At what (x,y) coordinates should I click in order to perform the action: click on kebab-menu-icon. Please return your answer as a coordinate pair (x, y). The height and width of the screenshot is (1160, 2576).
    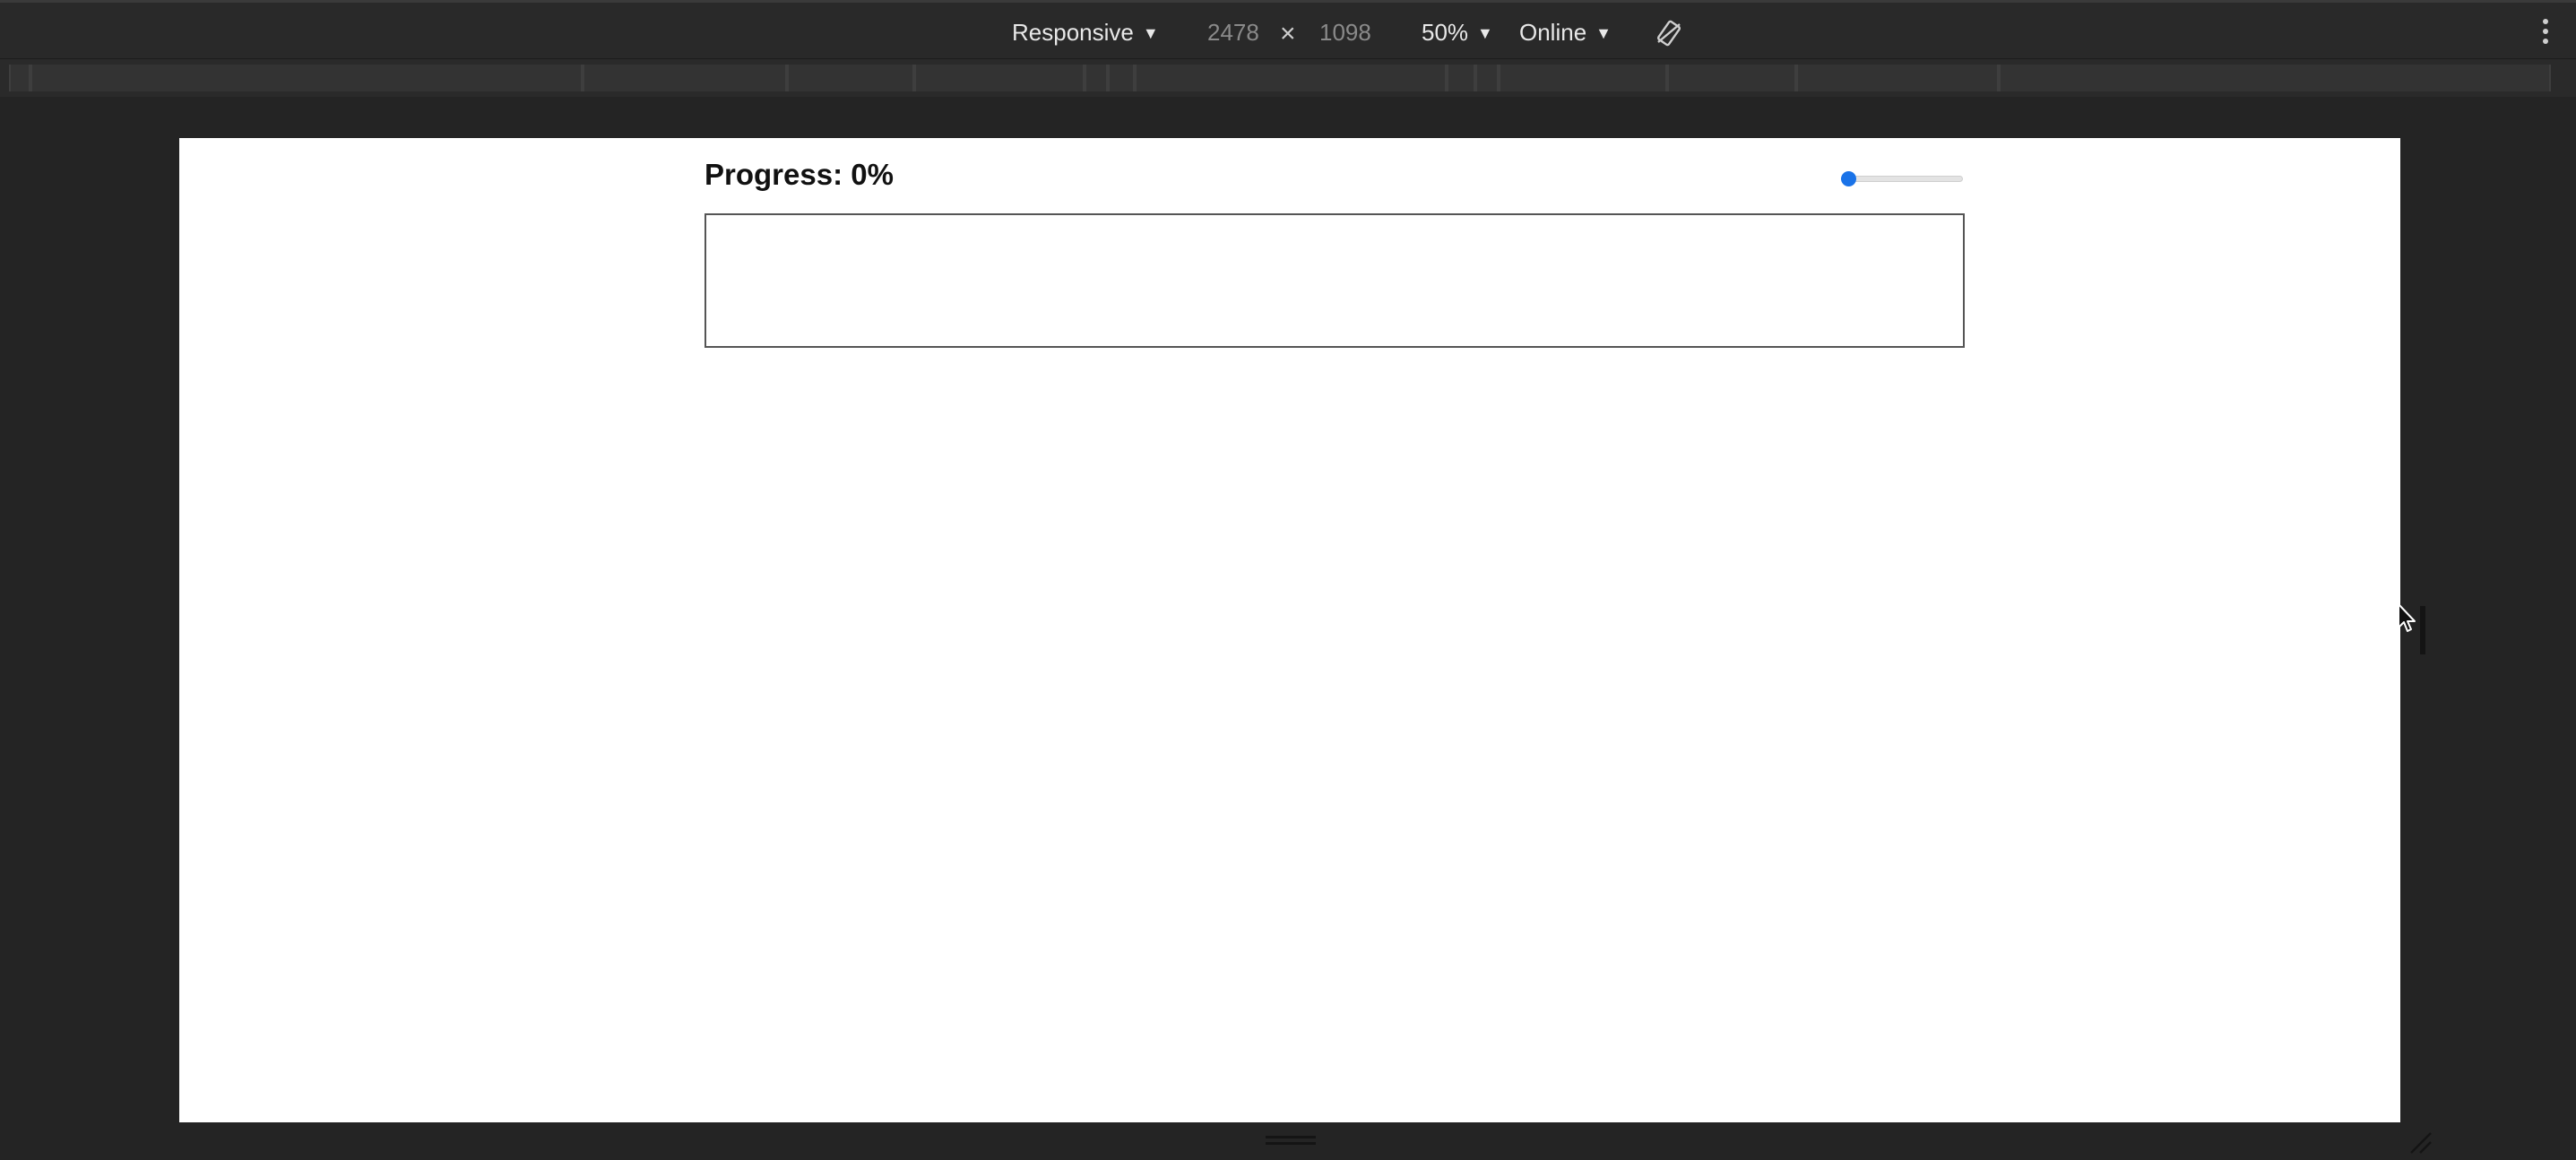
    Looking at the image, I should click on (2545, 33).